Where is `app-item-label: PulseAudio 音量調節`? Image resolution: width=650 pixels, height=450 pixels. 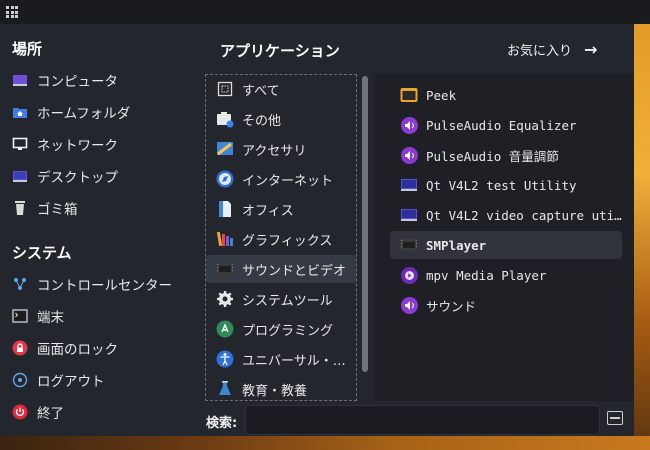 app-item-label: PulseAudio 音量調節 is located at coordinates (492, 156).